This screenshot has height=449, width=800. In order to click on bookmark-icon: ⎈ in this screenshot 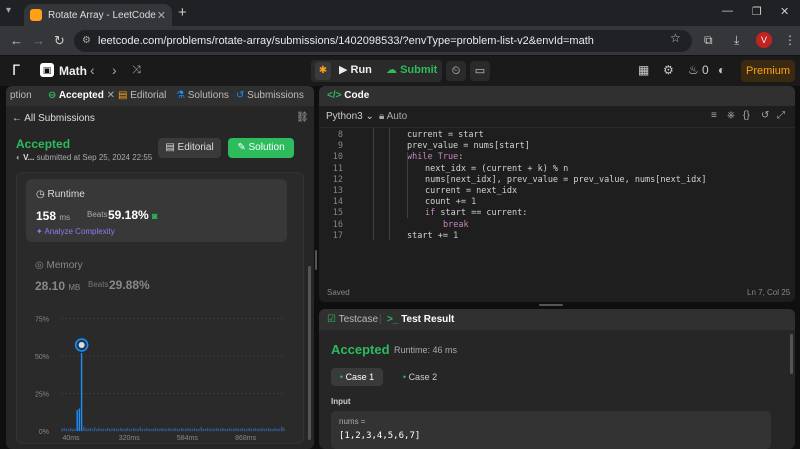, I will do `click(731, 115)`.